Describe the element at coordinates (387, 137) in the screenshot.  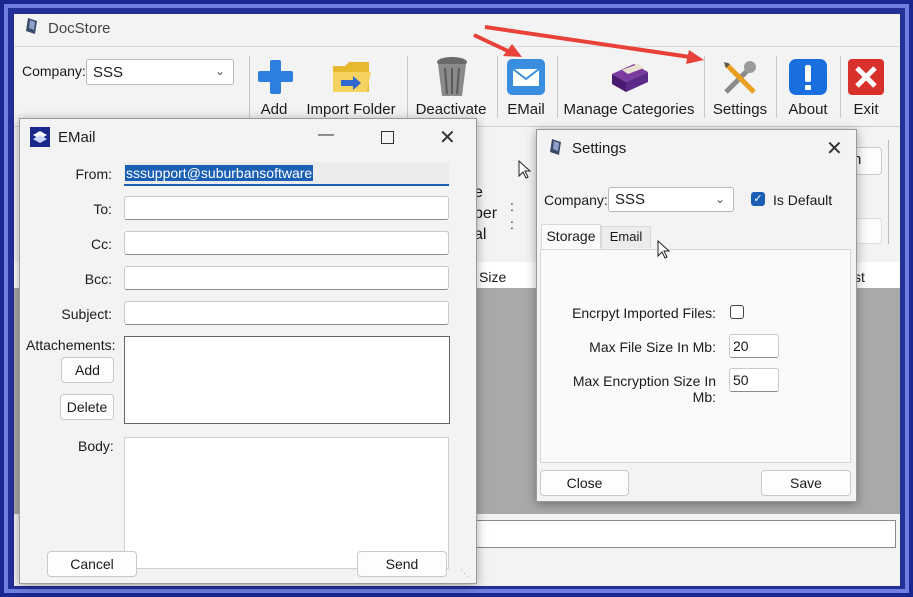
I see `maximize-icon` at that location.